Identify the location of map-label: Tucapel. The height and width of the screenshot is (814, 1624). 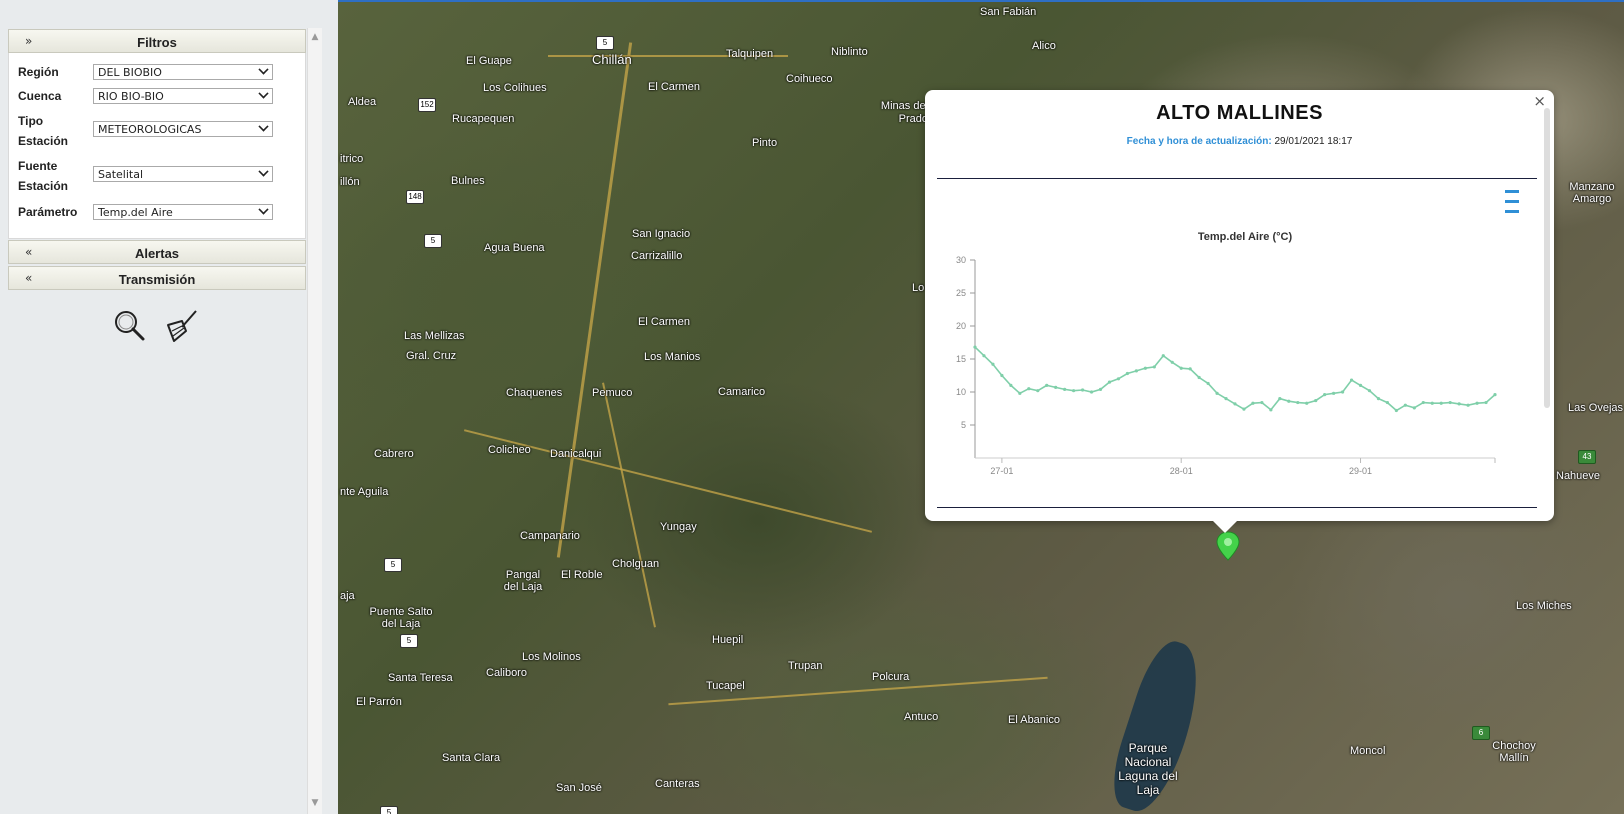
(725, 686).